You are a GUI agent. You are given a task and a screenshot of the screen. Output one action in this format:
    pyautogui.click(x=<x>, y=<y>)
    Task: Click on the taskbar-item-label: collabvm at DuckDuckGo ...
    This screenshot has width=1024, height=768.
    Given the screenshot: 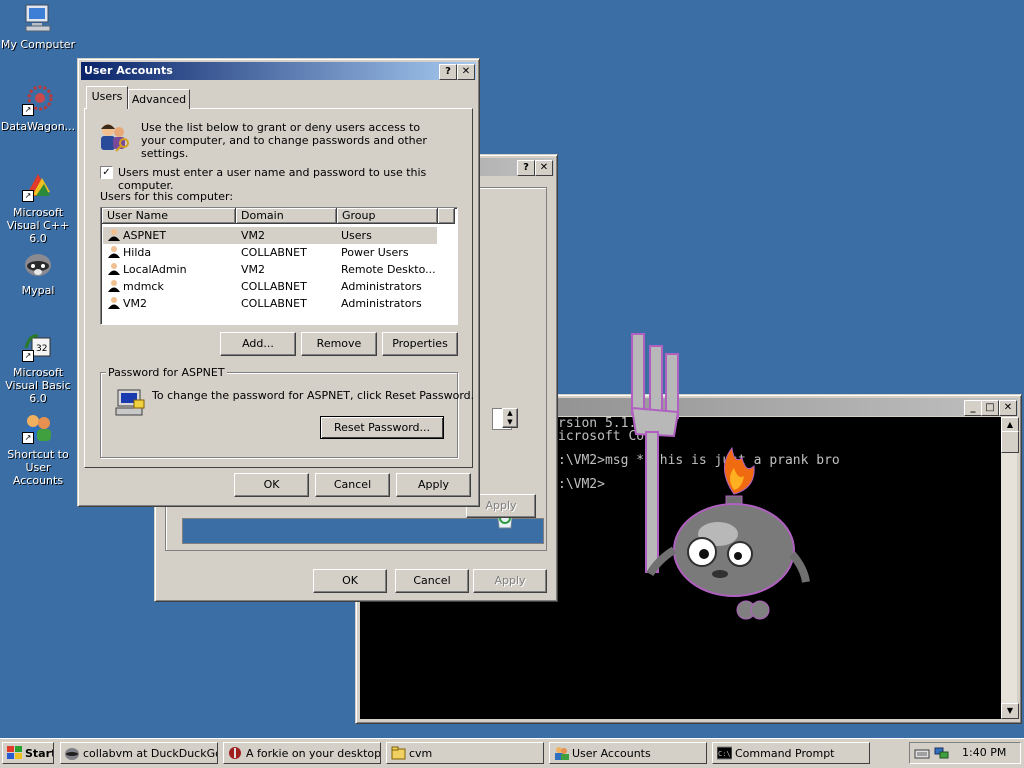 What is the action you would take?
    pyautogui.click(x=150, y=753)
    